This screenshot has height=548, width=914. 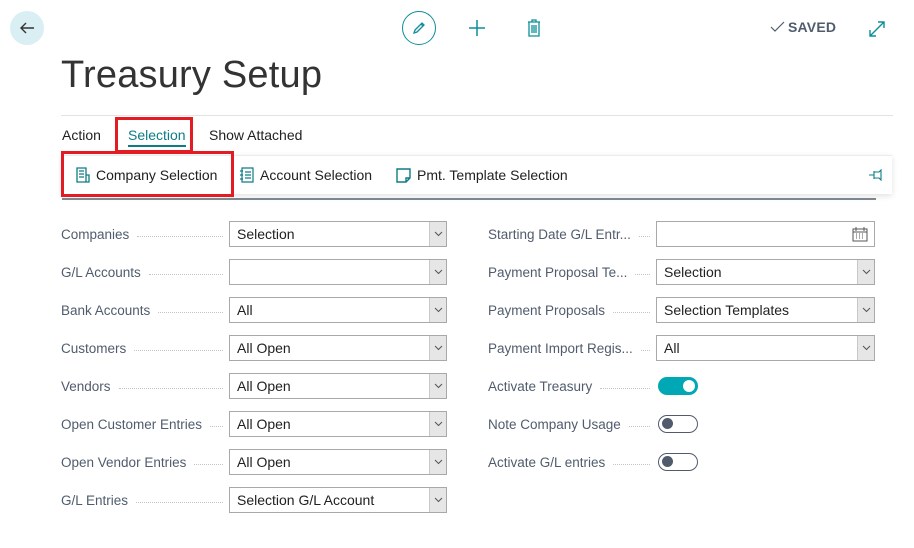 I want to click on customers-label-text: Customers, so click(x=94, y=348).